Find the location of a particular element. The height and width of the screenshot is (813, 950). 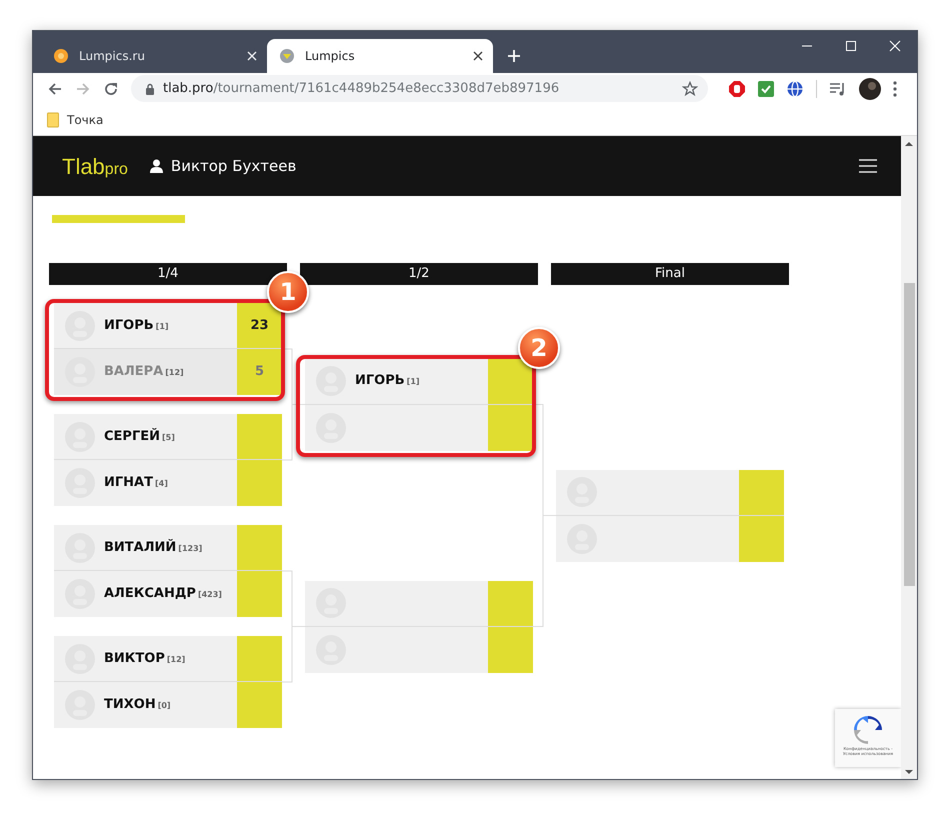

globe-icon is located at coordinates (795, 89).